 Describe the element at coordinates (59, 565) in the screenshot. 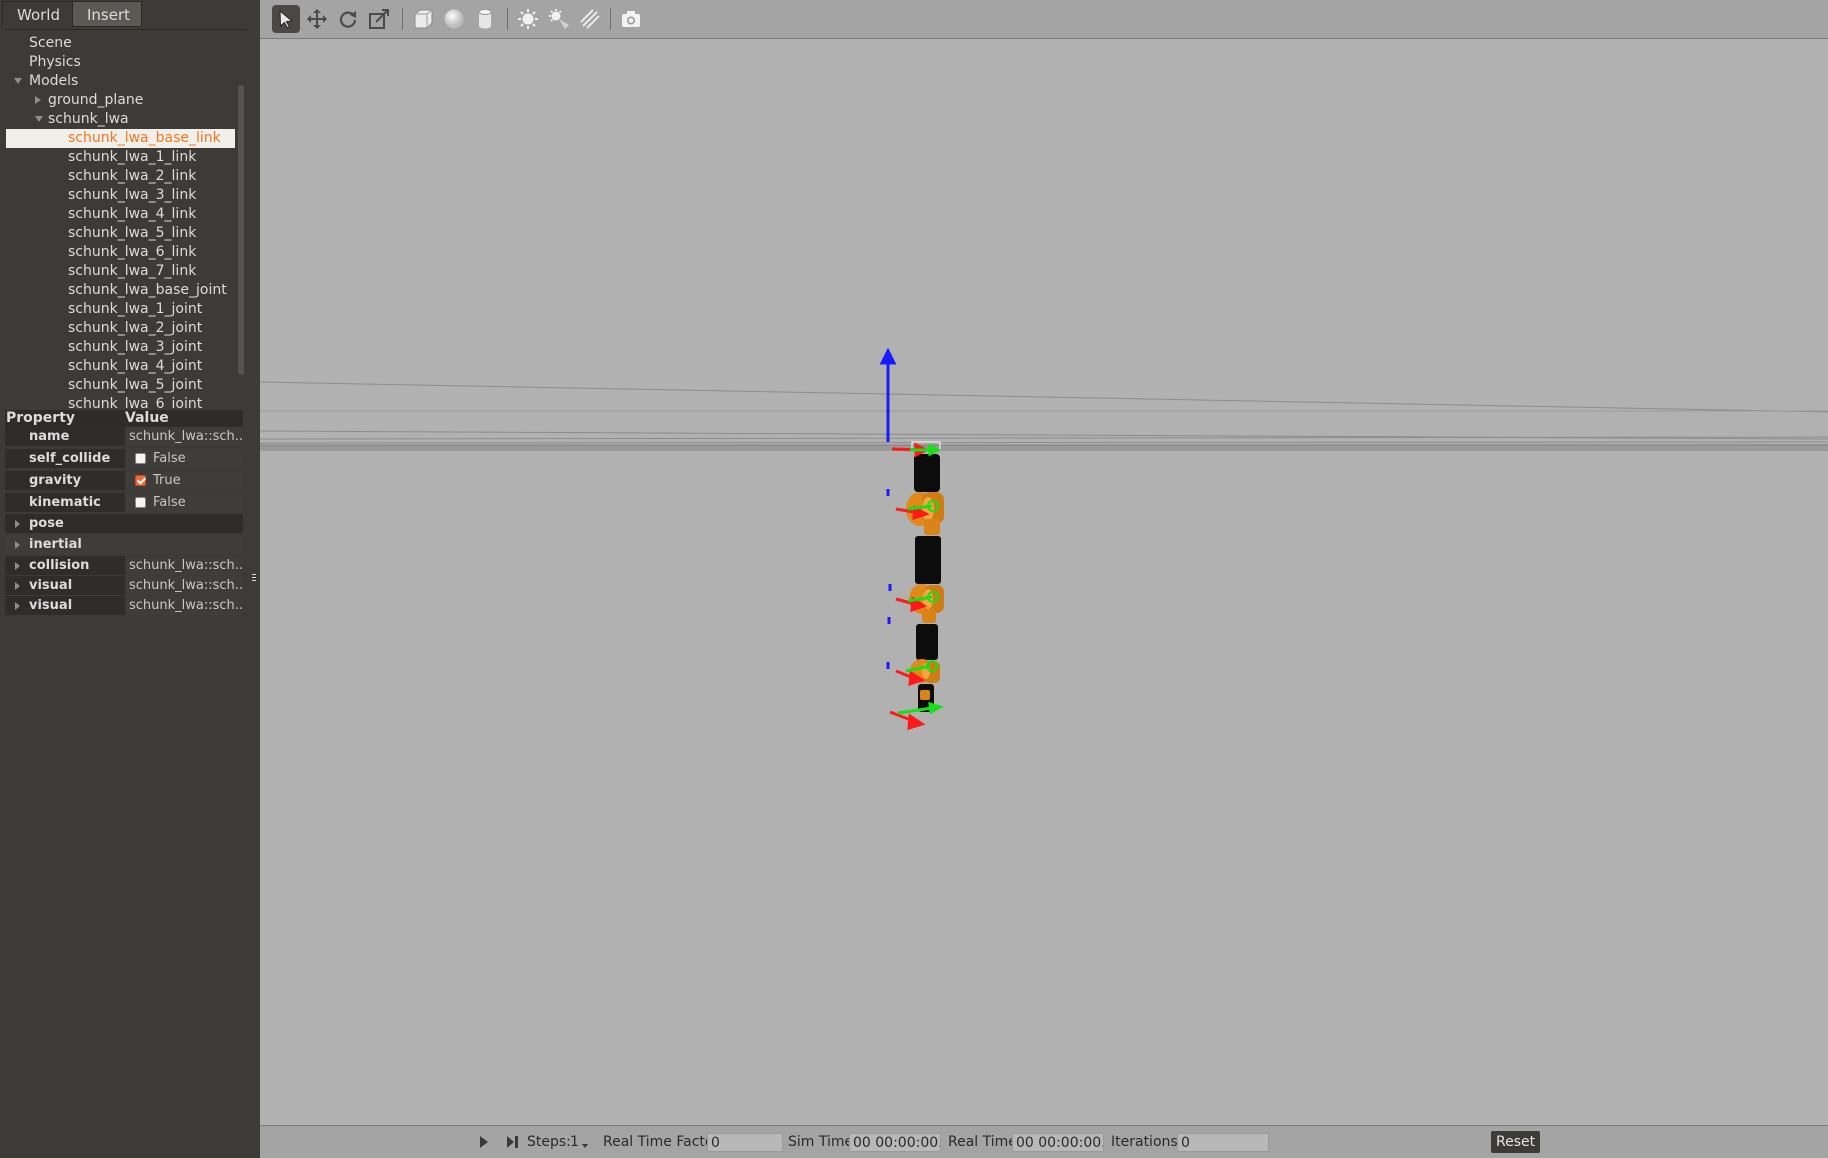

I see `prop-label: collision` at that location.